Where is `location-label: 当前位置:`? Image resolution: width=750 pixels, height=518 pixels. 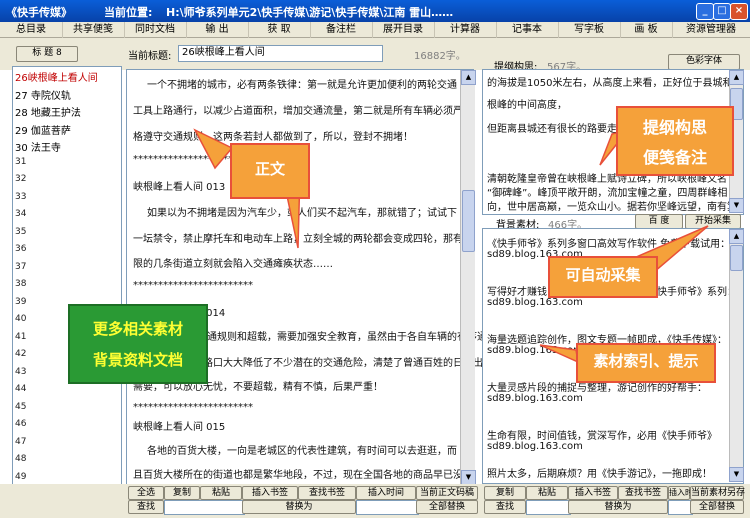
location-label: 当前位置: is located at coordinates (128, 12).